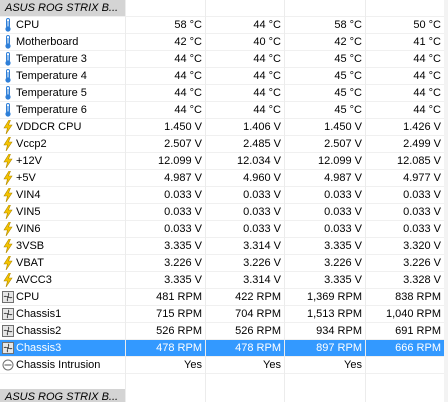  Describe the element at coordinates (222, 195) in the screenshot. I see `sensor-row-vin4: VIN4 0.033 V 0.033 V 0.033 V 0.033 V` at that location.